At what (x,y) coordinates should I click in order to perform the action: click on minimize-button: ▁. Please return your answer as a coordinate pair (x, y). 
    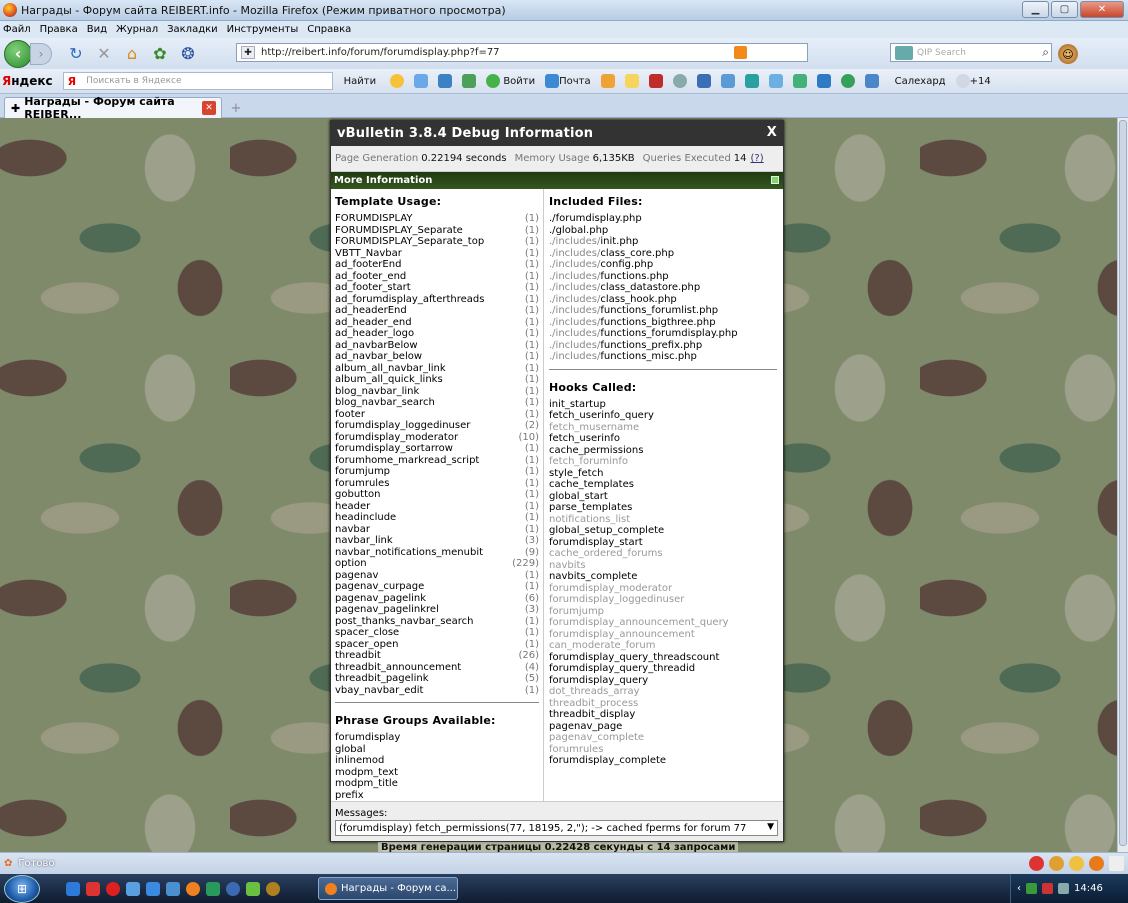
    Looking at the image, I should click on (1035, 9).